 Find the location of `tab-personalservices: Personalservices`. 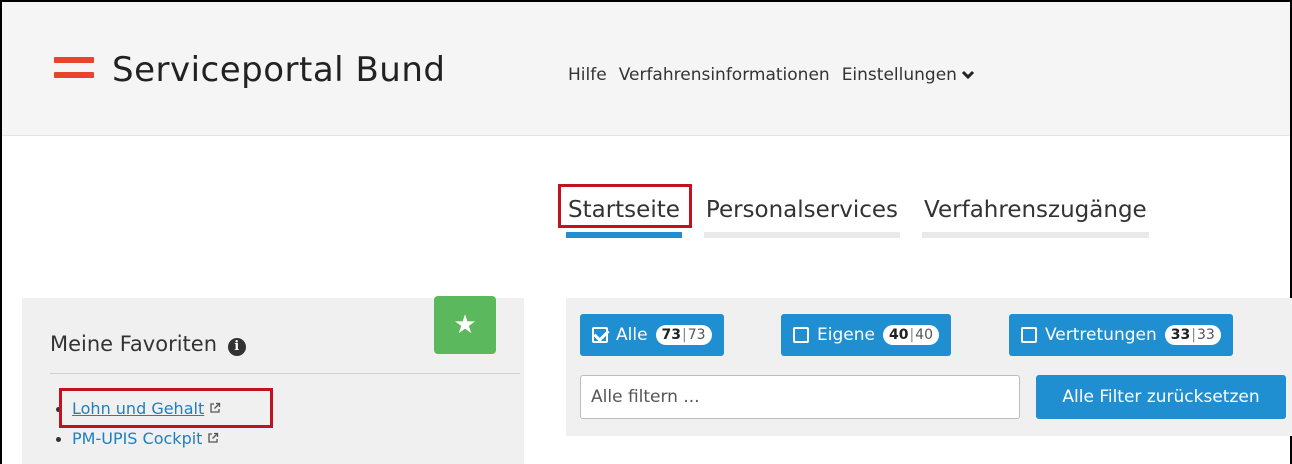

tab-personalservices: Personalservices is located at coordinates (802, 214).